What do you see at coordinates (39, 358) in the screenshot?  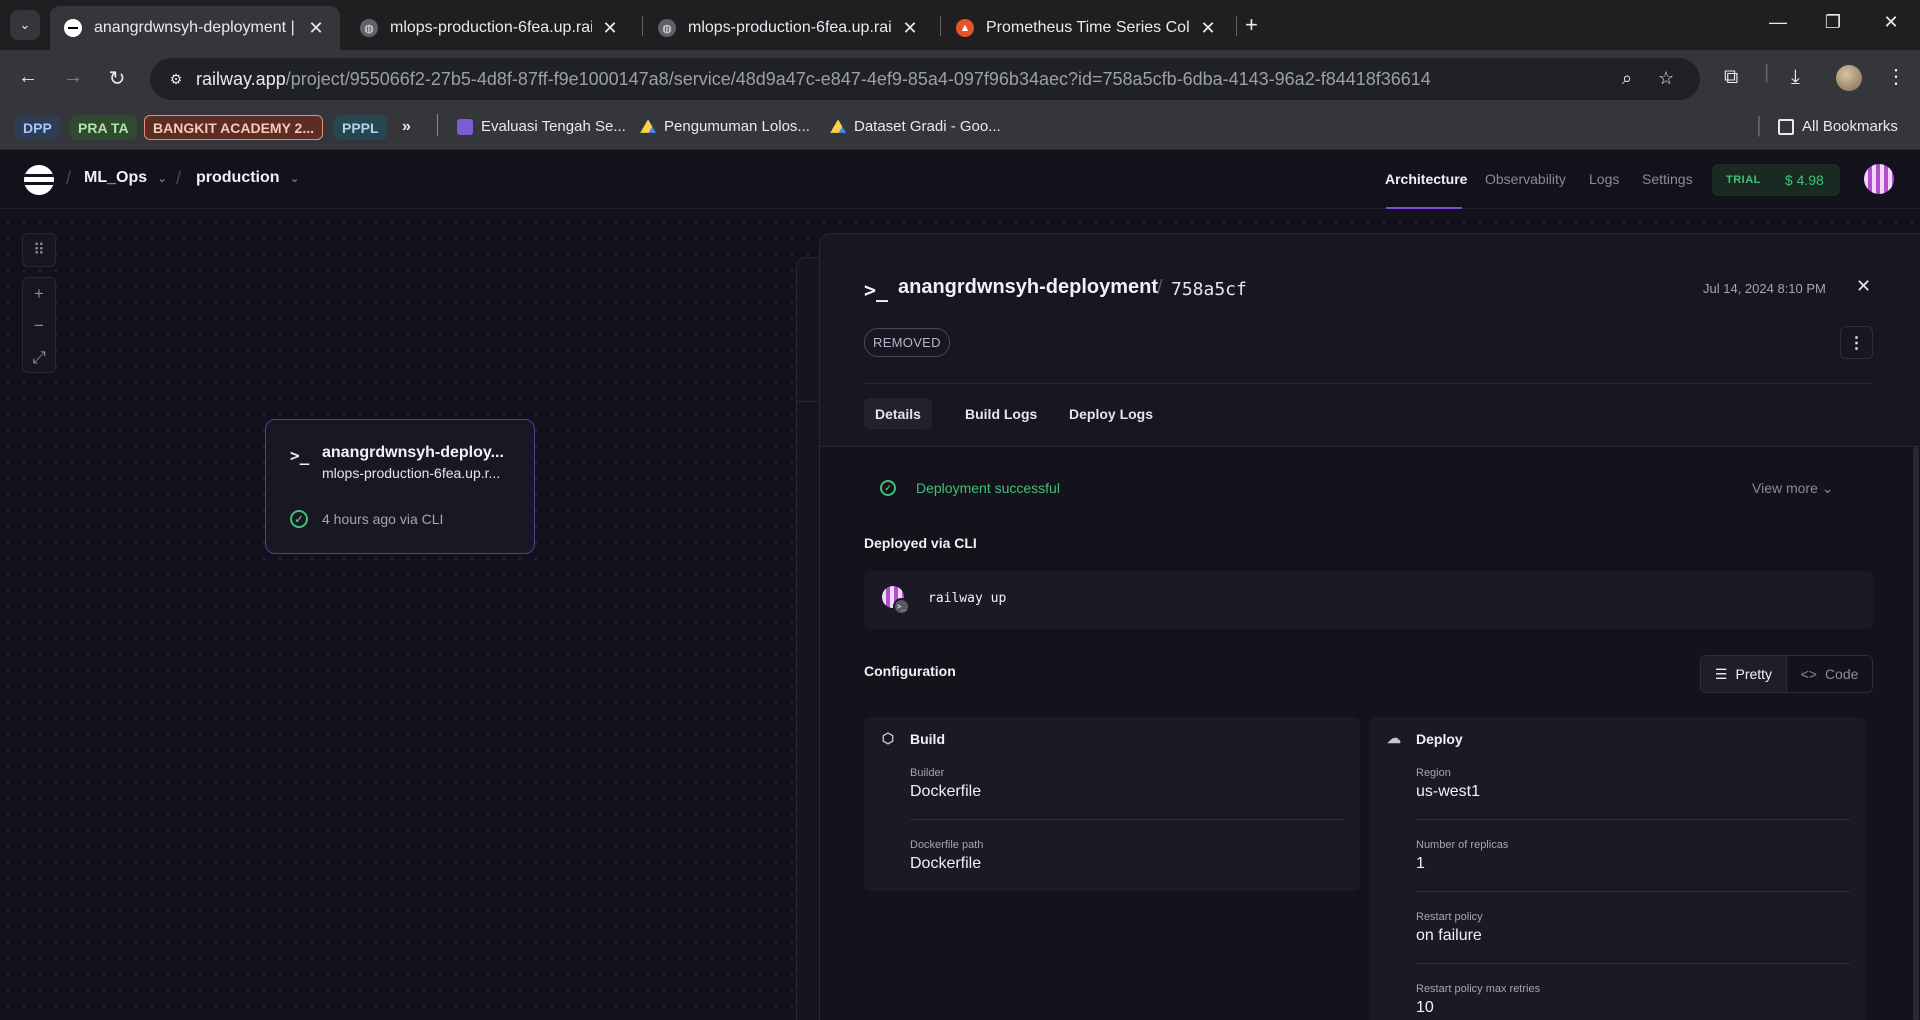 I see `fit-view-icon: ⤢` at bounding box center [39, 358].